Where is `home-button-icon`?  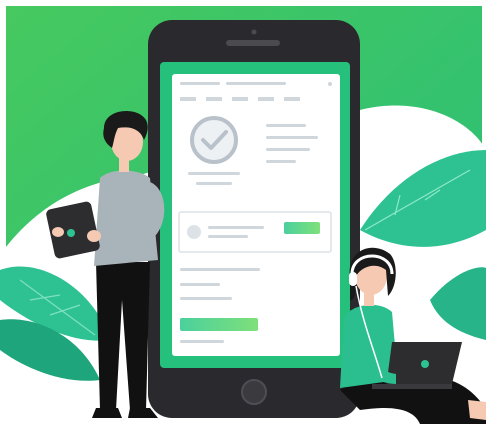
home-button-icon is located at coordinates (254, 392).